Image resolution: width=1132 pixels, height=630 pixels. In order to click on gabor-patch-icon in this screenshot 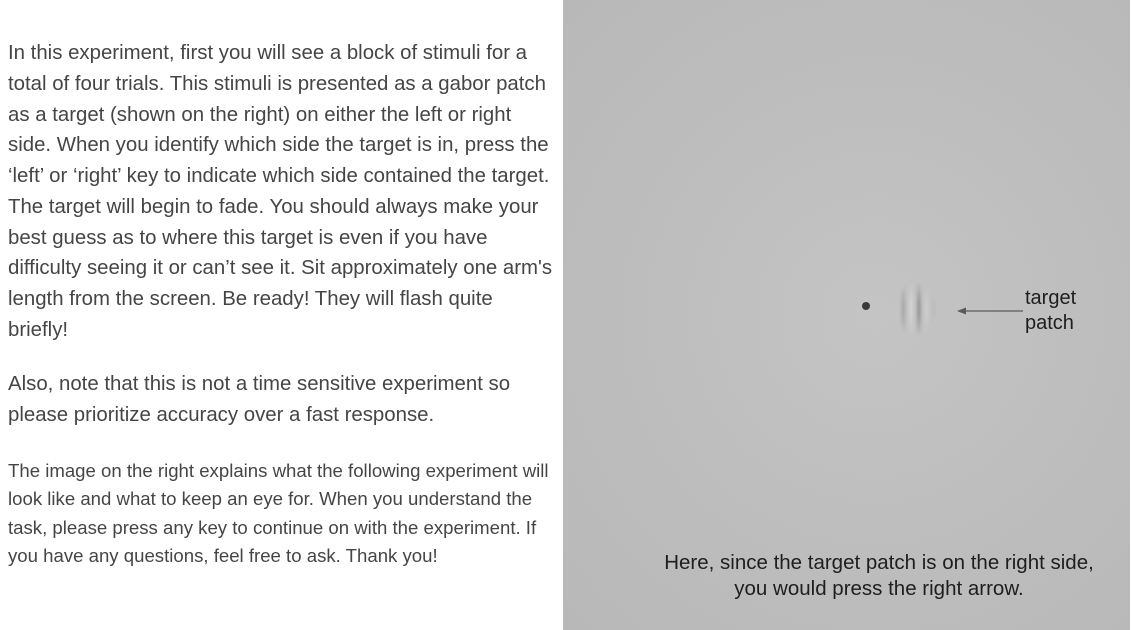, I will do `click(915, 309)`.